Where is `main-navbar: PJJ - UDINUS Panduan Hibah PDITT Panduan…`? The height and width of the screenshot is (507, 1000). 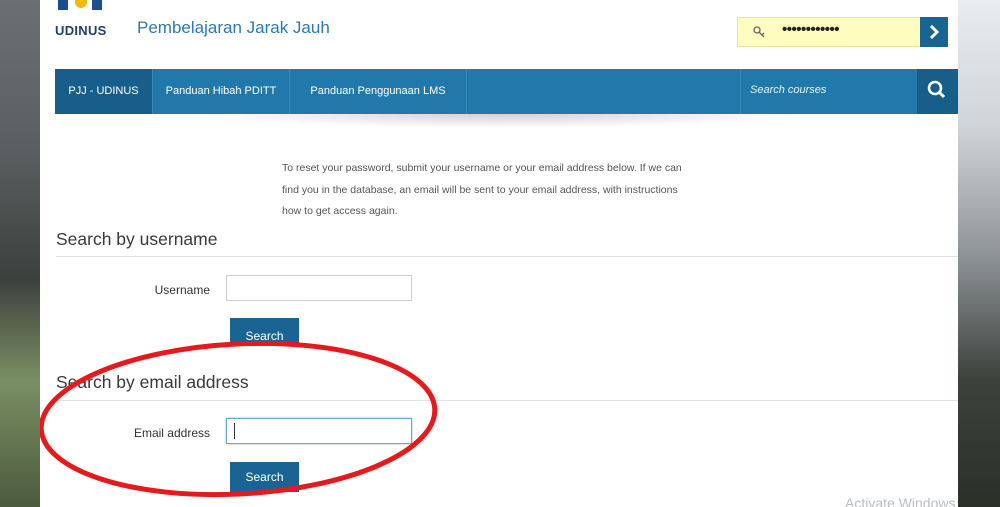
main-navbar: PJJ - UDINUS Panduan Hibah PDITT Panduan… is located at coordinates (506, 91).